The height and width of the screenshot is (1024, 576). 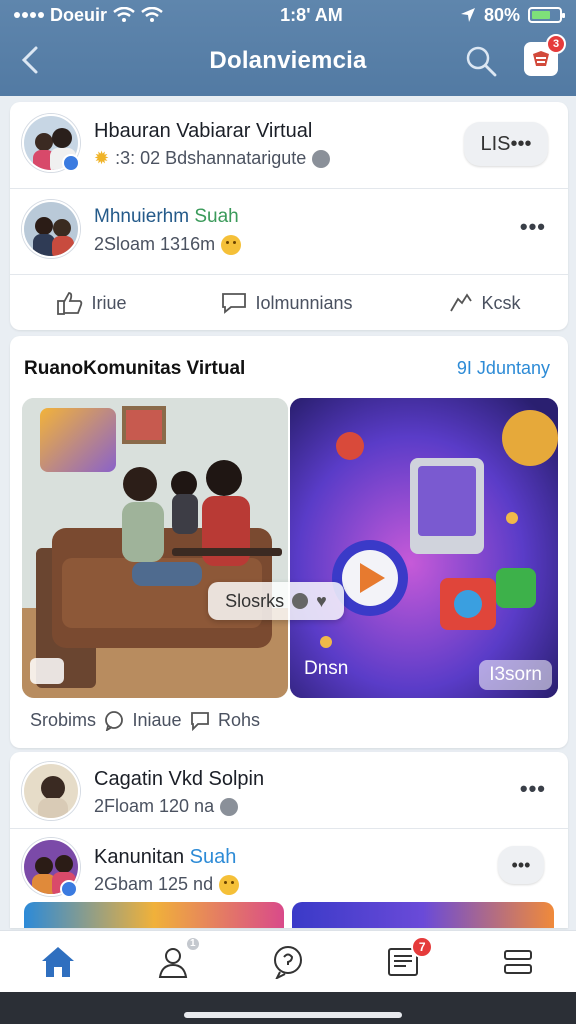 What do you see at coordinates (172, 962) in the screenshot?
I see `person-icon` at bounding box center [172, 962].